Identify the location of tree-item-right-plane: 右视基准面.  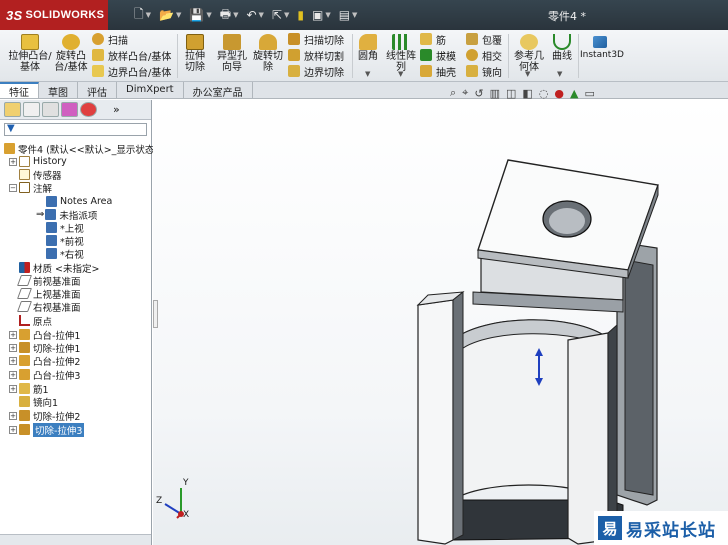
(48, 307).